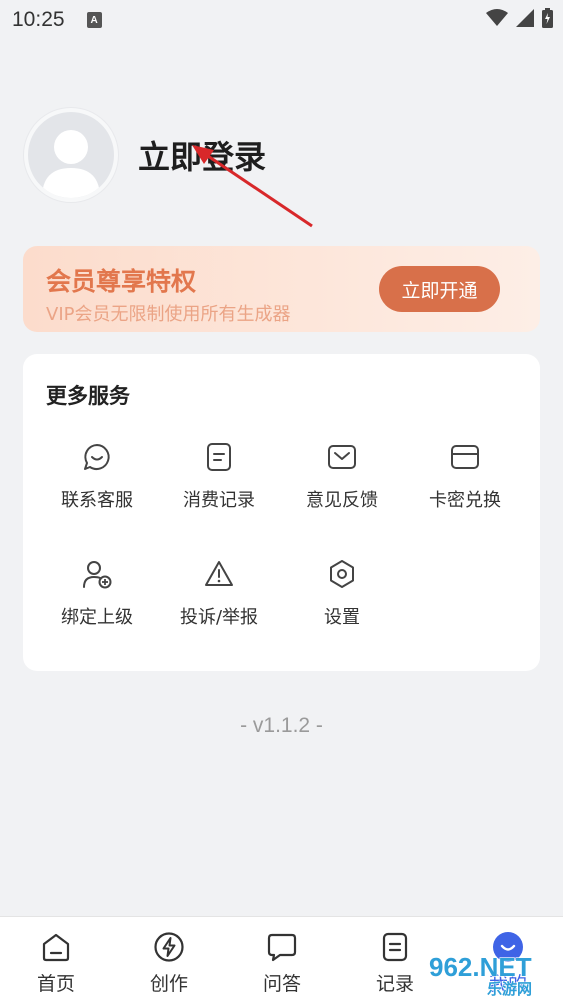 This screenshot has height=1002, width=563. Describe the element at coordinates (168, 984) in the screenshot. I see `tab-label: 创作` at that location.